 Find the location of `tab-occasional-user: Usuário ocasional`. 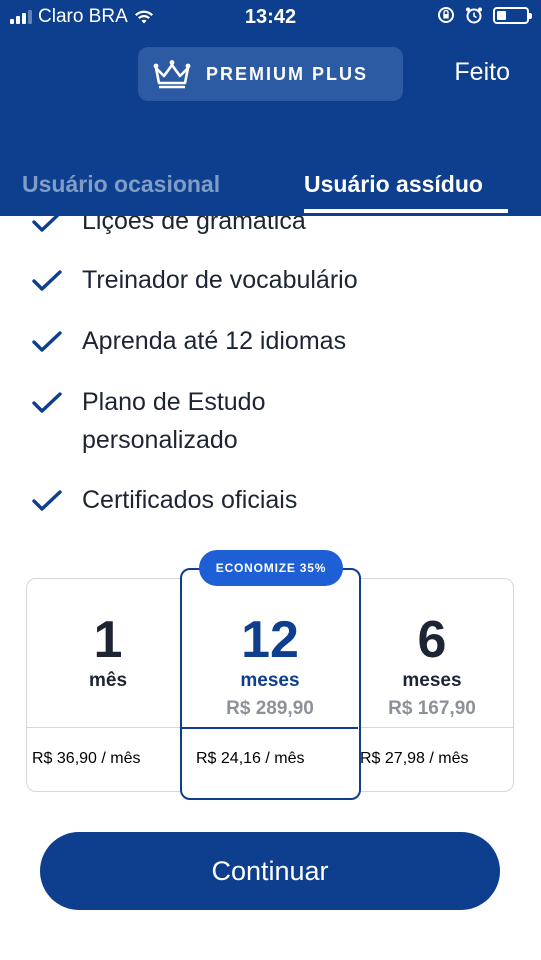

tab-occasional-user: Usuário ocasional is located at coordinates (121, 184).